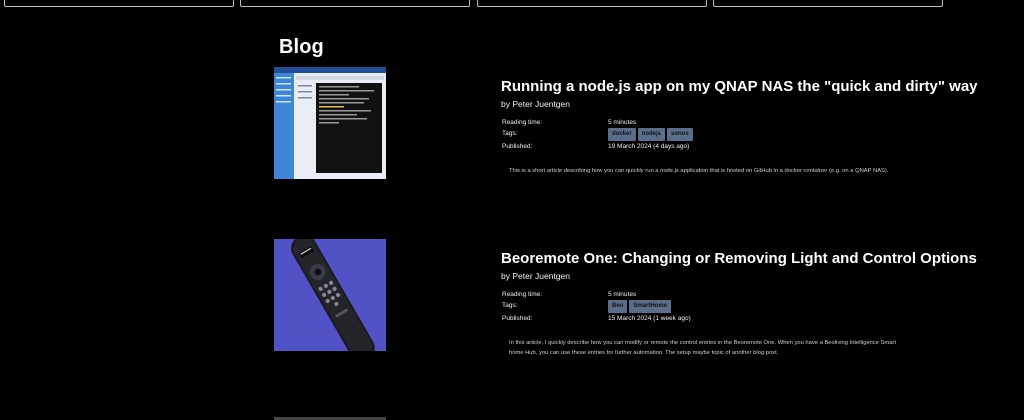 This screenshot has height=420, width=1024. I want to click on tag-beo: Beo, so click(618, 306).